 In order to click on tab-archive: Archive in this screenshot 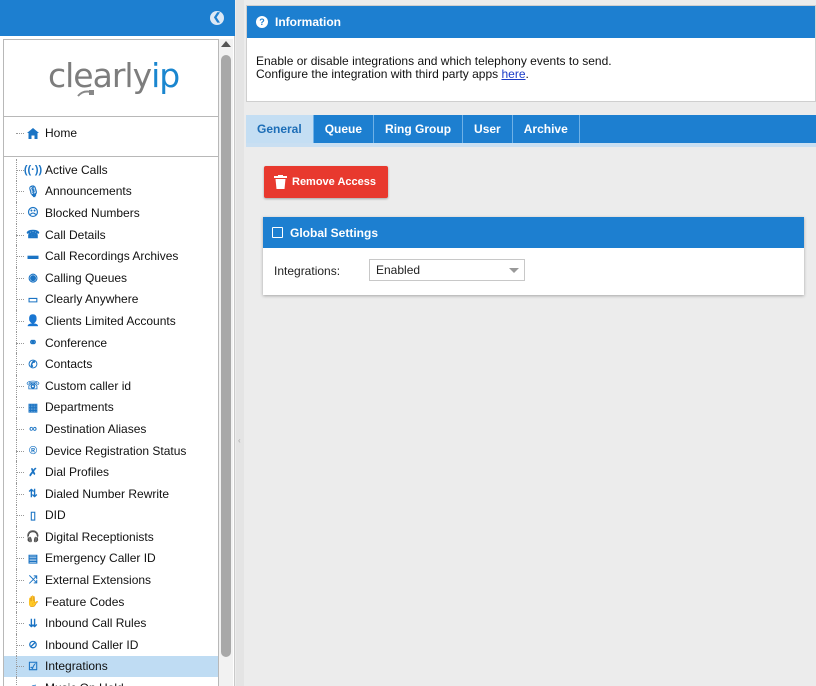, I will do `click(546, 129)`.